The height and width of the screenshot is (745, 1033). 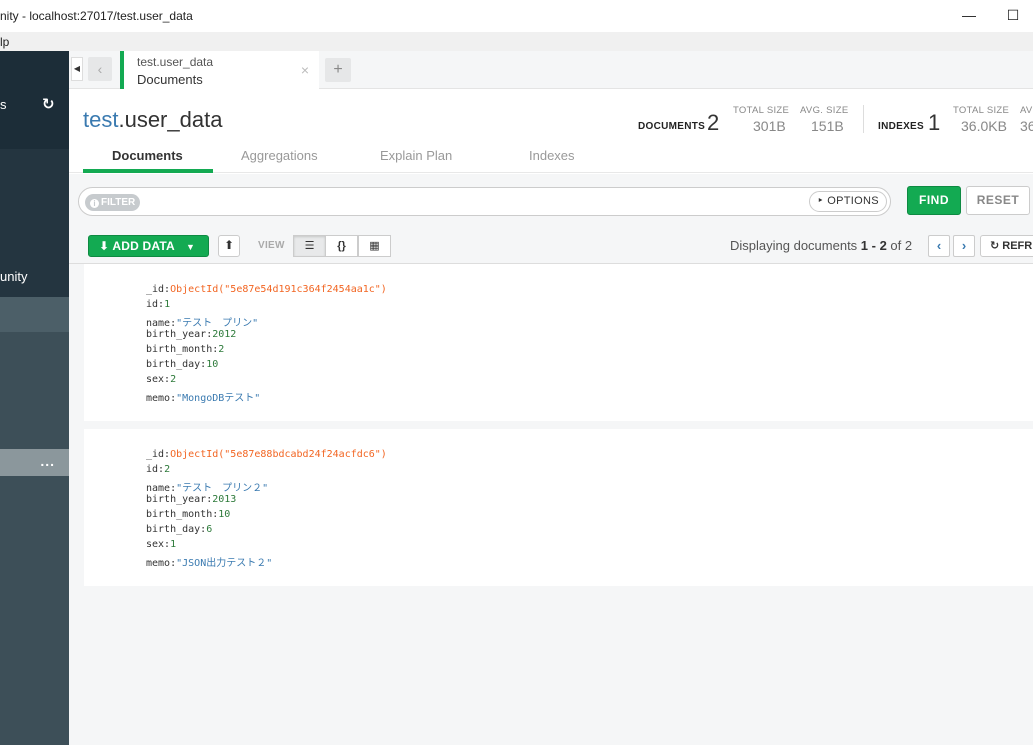 I want to click on filter-bar: i FILTER ‣ OPTIONS, so click(x=484, y=201).